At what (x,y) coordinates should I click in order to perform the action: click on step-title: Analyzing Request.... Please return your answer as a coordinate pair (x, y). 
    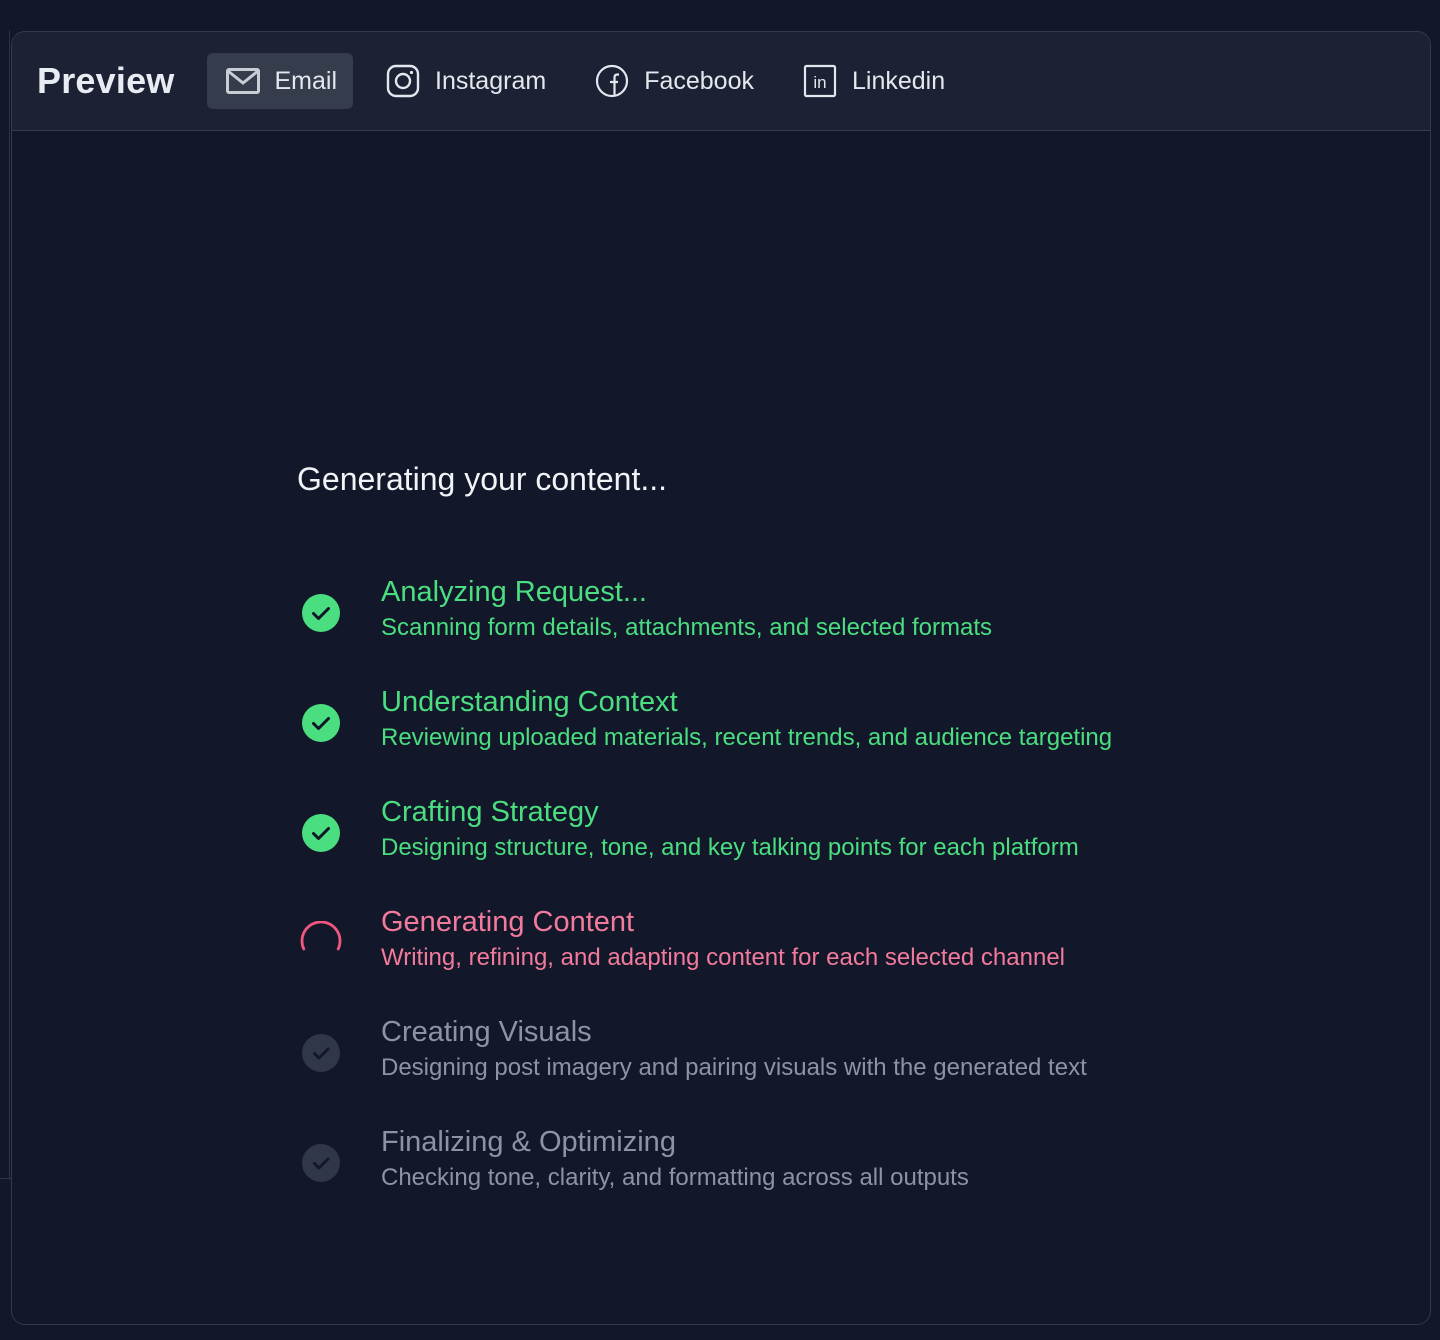
    Looking at the image, I should click on (514, 592).